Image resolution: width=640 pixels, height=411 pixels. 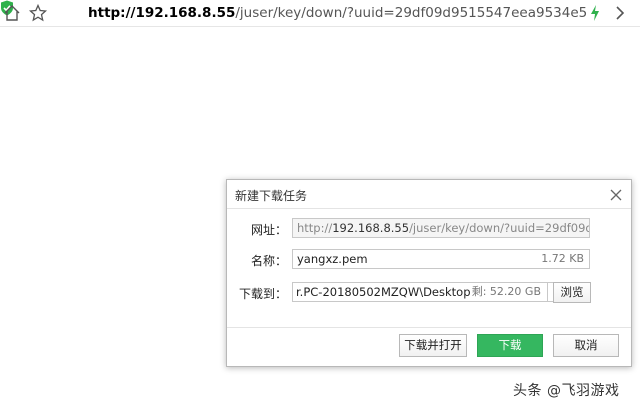 I want to click on free-space: 剩: 52.20 GB, so click(x=505, y=292).